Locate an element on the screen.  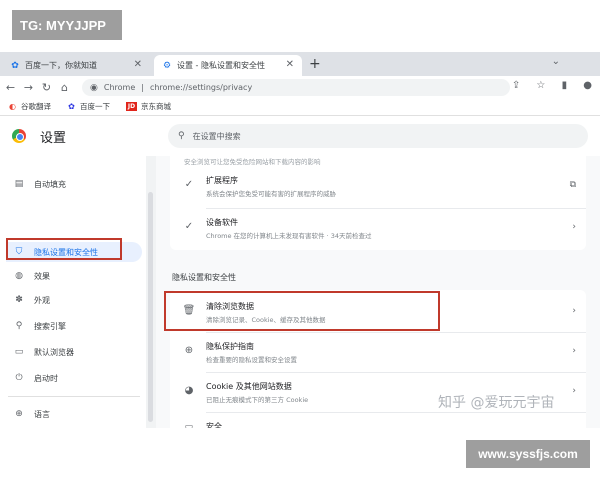
share-icon: ⇪ is located at coordinates (516, 85).